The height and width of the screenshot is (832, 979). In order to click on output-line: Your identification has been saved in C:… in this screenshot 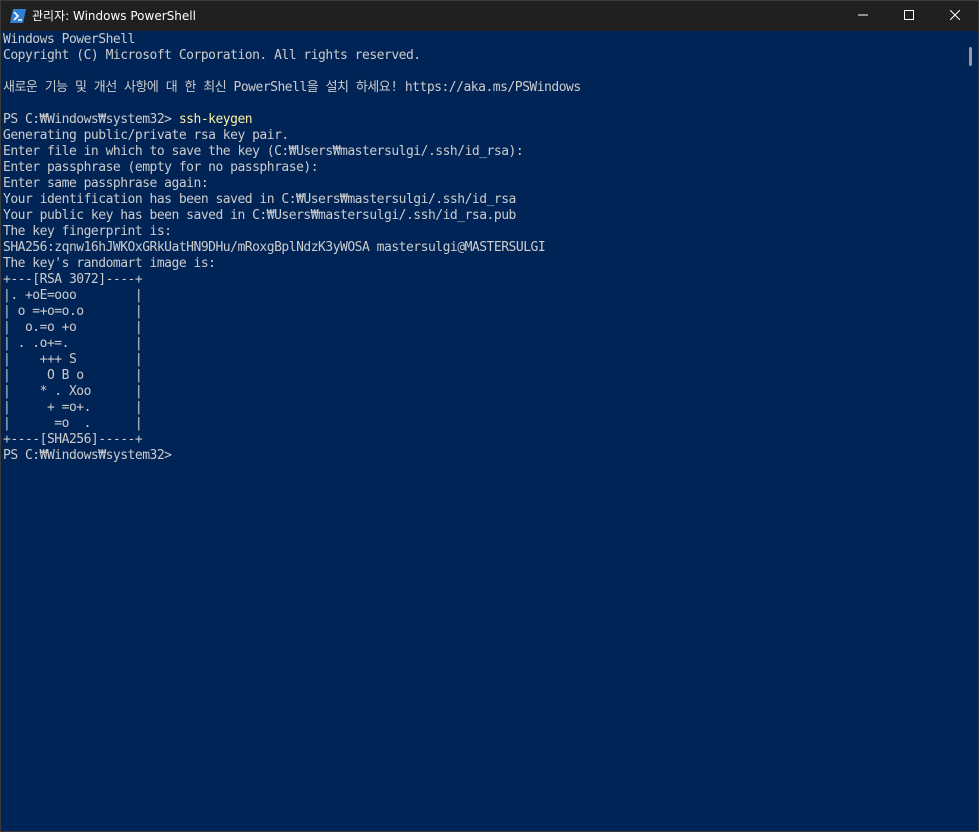, I will do `click(259, 199)`.